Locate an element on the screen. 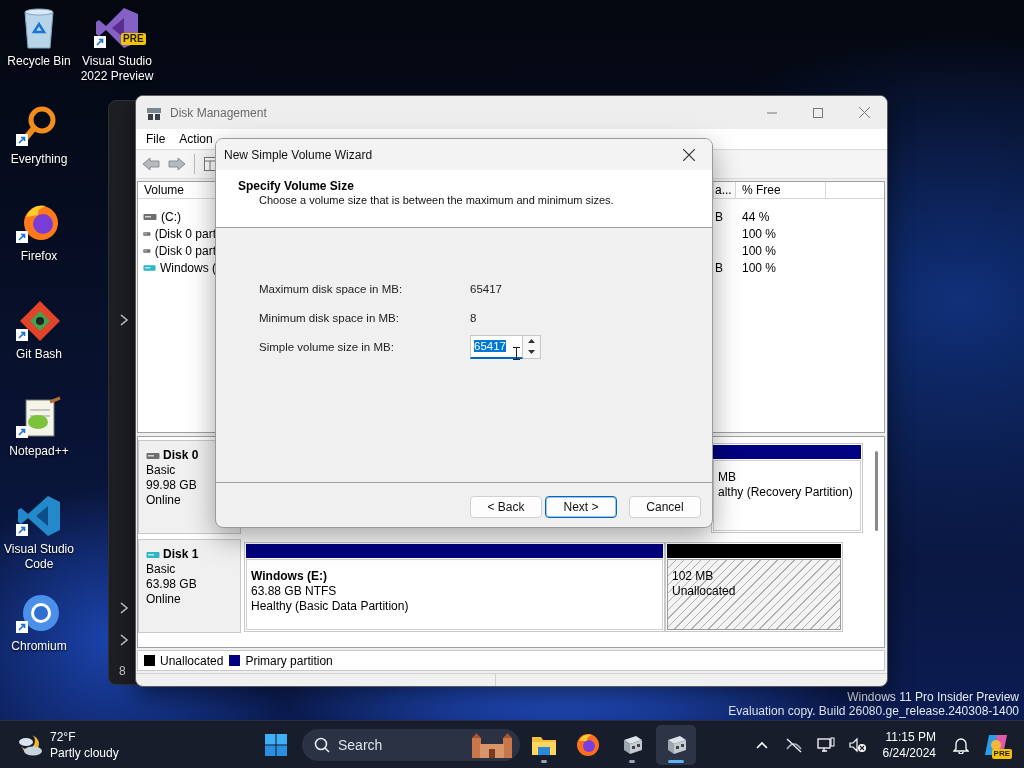 This screenshot has height=768, width=1024. temperature: 72°F is located at coordinates (63, 736).